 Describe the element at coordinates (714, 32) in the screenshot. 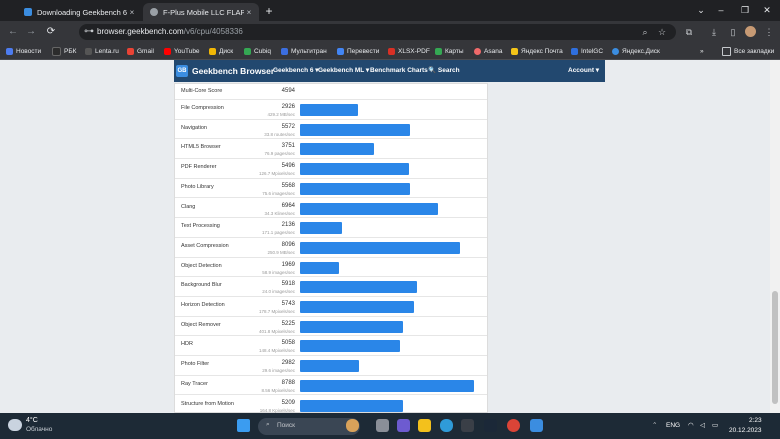

I see `download-icon: ⤓` at that location.